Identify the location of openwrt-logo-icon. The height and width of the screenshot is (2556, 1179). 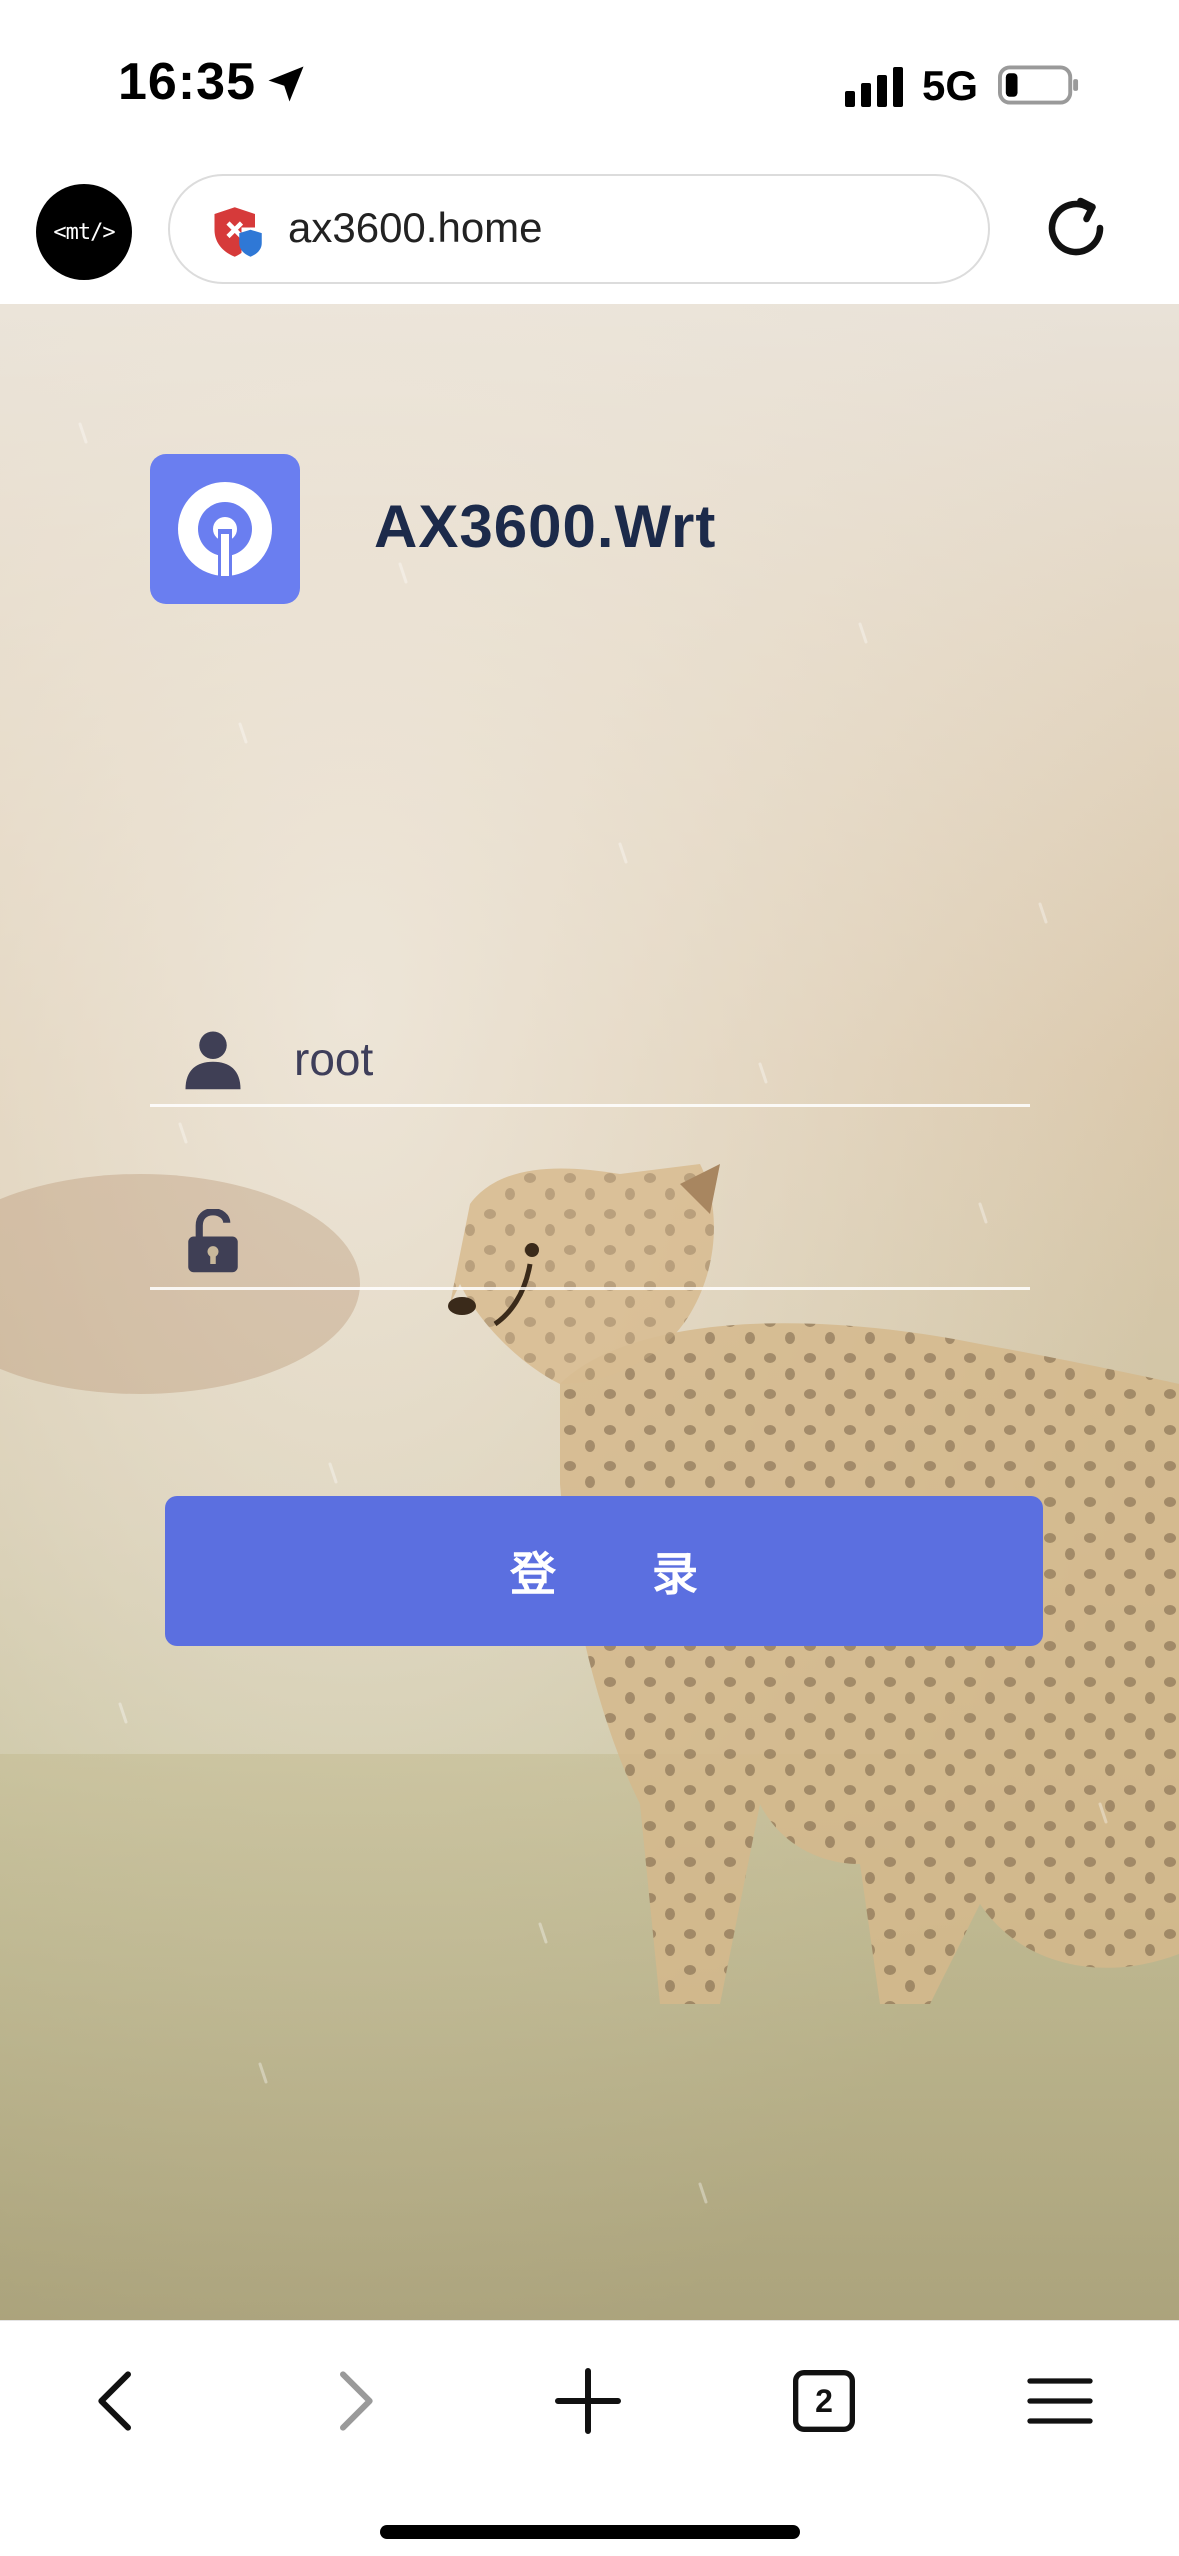
(225, 530).